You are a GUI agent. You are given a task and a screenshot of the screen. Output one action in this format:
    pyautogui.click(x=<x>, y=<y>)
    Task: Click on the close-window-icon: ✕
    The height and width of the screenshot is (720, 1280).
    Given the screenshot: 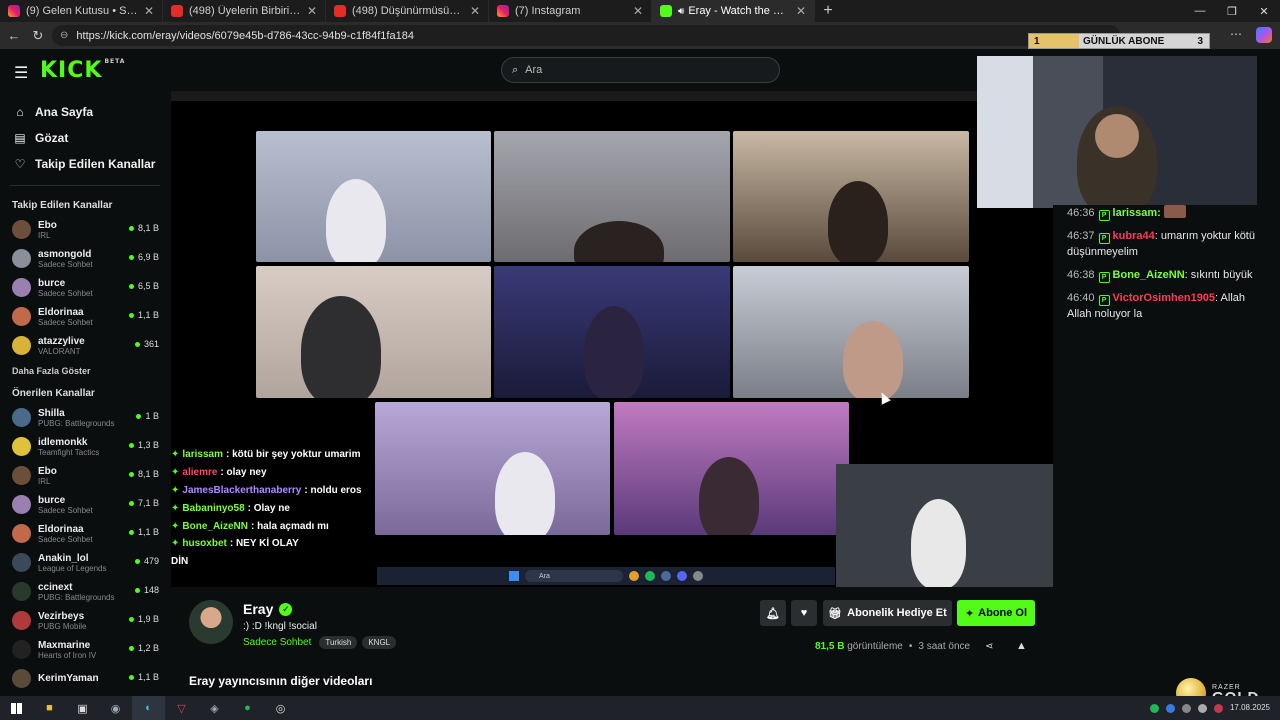 What is the action you would take?
    pyautogui.click(x=1264, y=11)
    